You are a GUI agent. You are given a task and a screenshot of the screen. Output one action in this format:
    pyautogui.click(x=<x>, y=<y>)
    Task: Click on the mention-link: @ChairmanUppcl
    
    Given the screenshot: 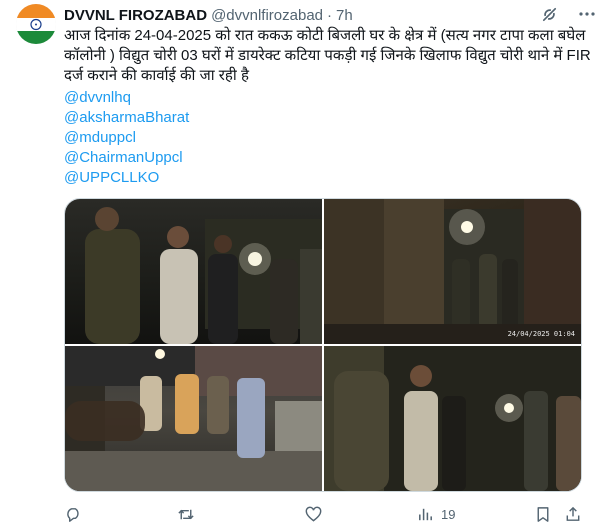 What is the action you would take?
    pyautogui.click(x=126, y=158)
    